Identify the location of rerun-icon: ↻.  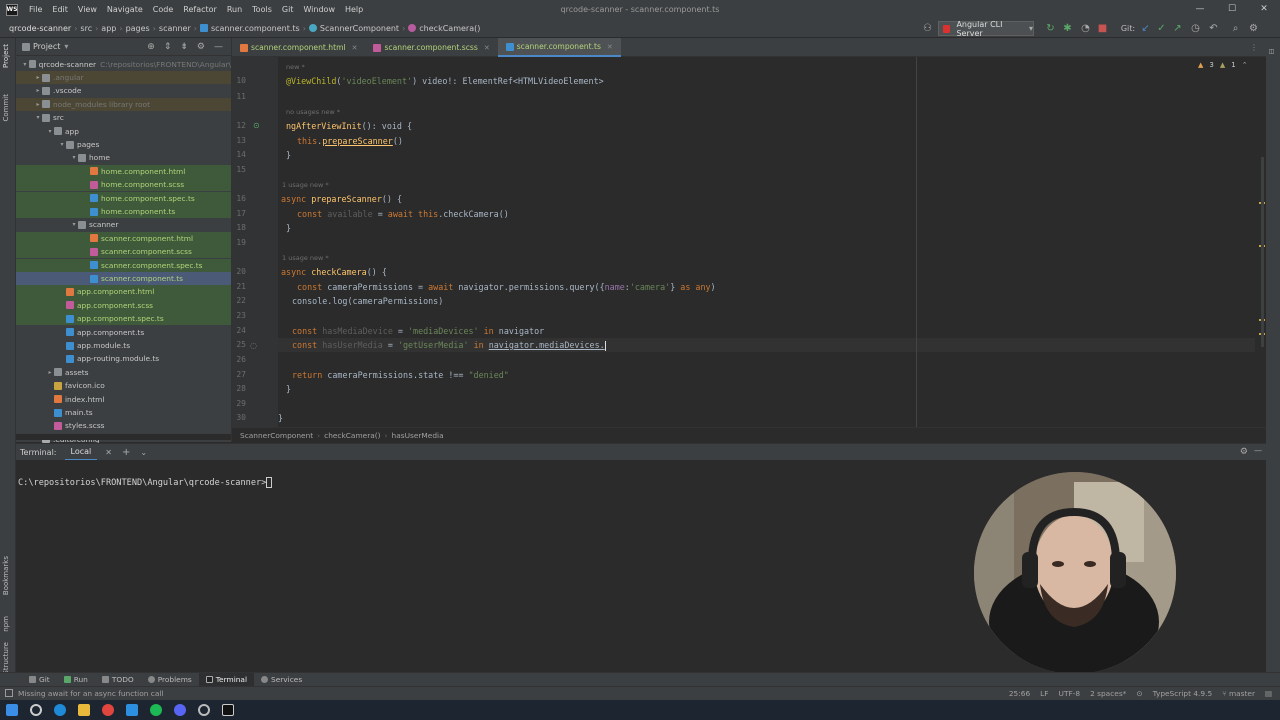
(1050, 28).